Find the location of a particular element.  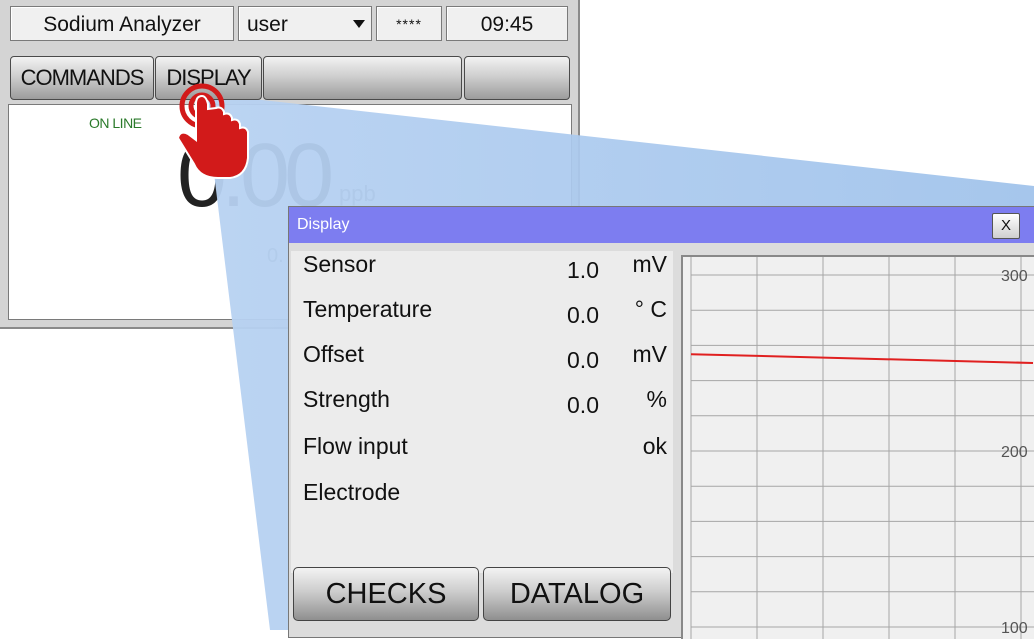

reading-row: Sensor 1.0 mV is located at coordinates (487, 271).